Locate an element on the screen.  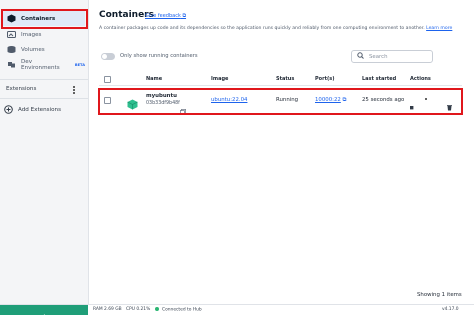
column-header-ports: Port(s) is located at coordinates (325, 79).